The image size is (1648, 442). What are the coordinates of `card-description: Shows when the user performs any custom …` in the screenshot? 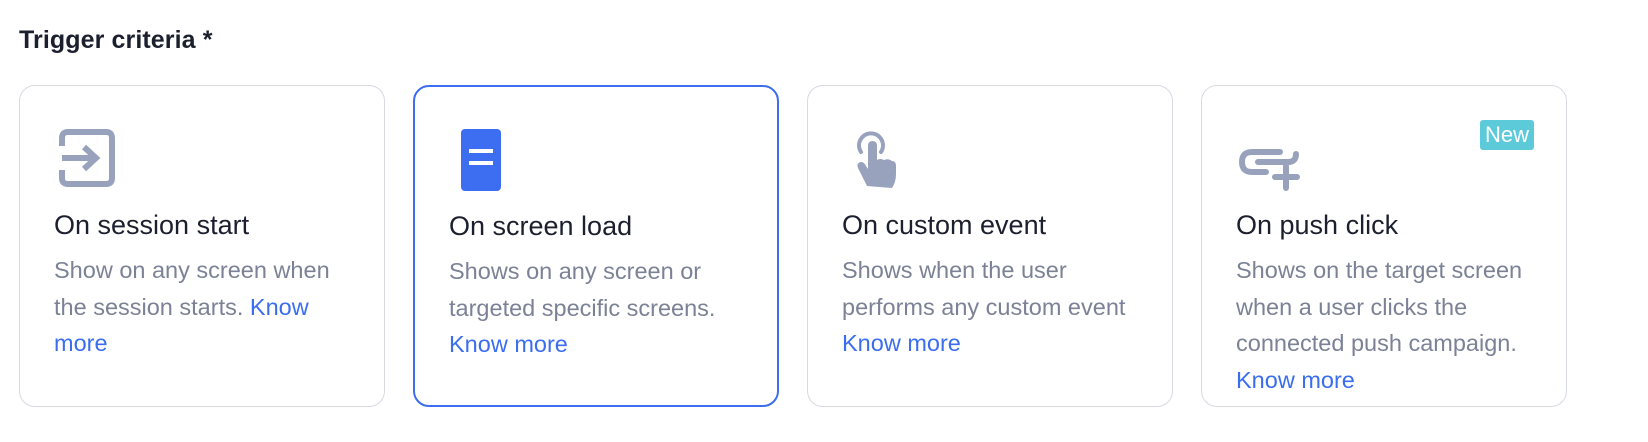 It's located at (992, 307).